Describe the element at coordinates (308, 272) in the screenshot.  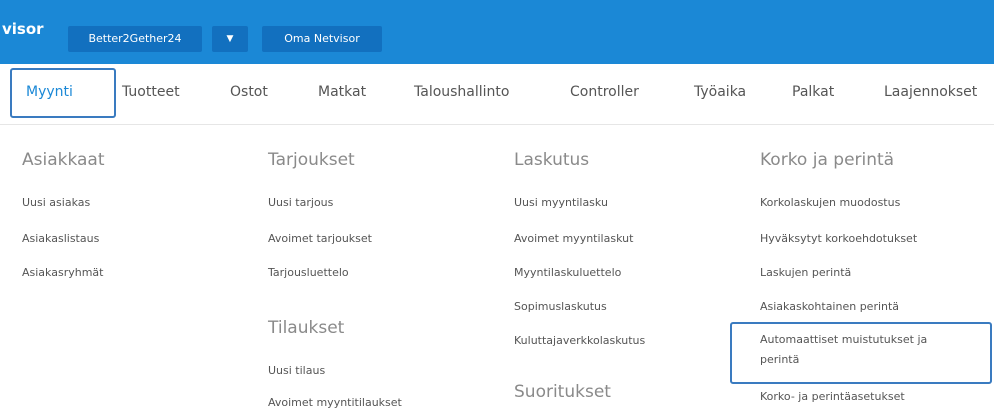
I see `link-tarjousluettelo: Tarjousluettelo` at that location.